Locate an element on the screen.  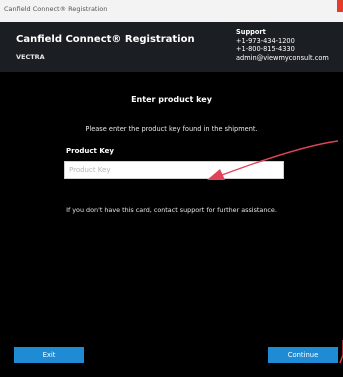
exit-button: Exit is located at coordinates (49, 355).